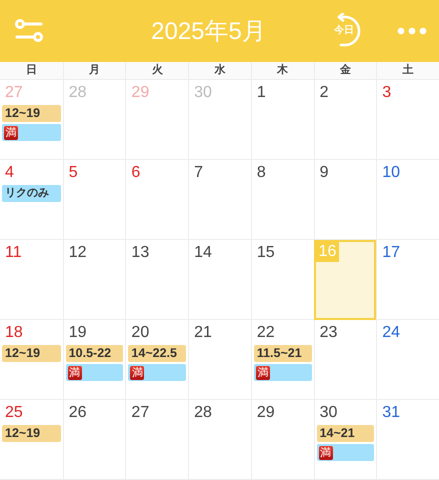 The image size is (439, 480). What do you see at coordinates (282, 120) in the screenshot?
I see `day-cell: 1` at bounding box center [282, 120].